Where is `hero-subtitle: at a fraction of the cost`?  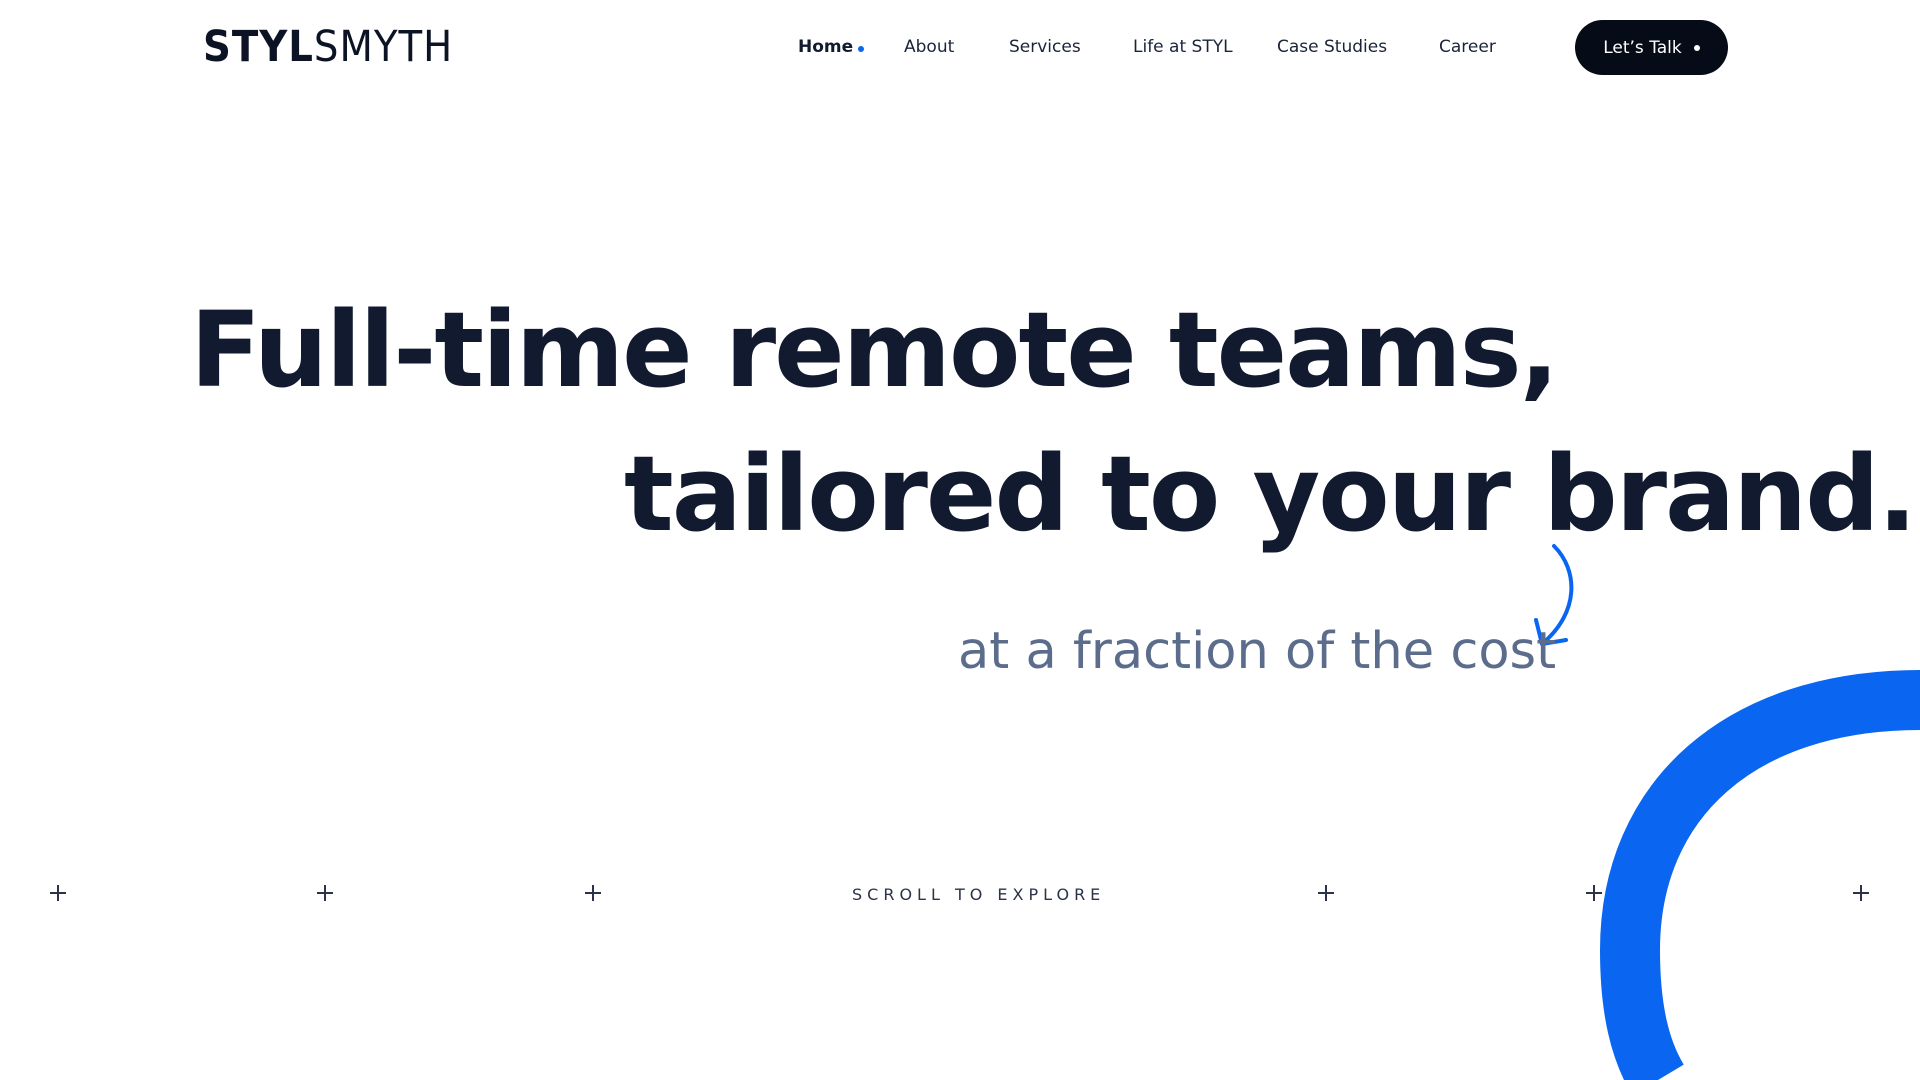 hero-subtitle: at a fraction of the cost is located at coordinates (1257, 651).